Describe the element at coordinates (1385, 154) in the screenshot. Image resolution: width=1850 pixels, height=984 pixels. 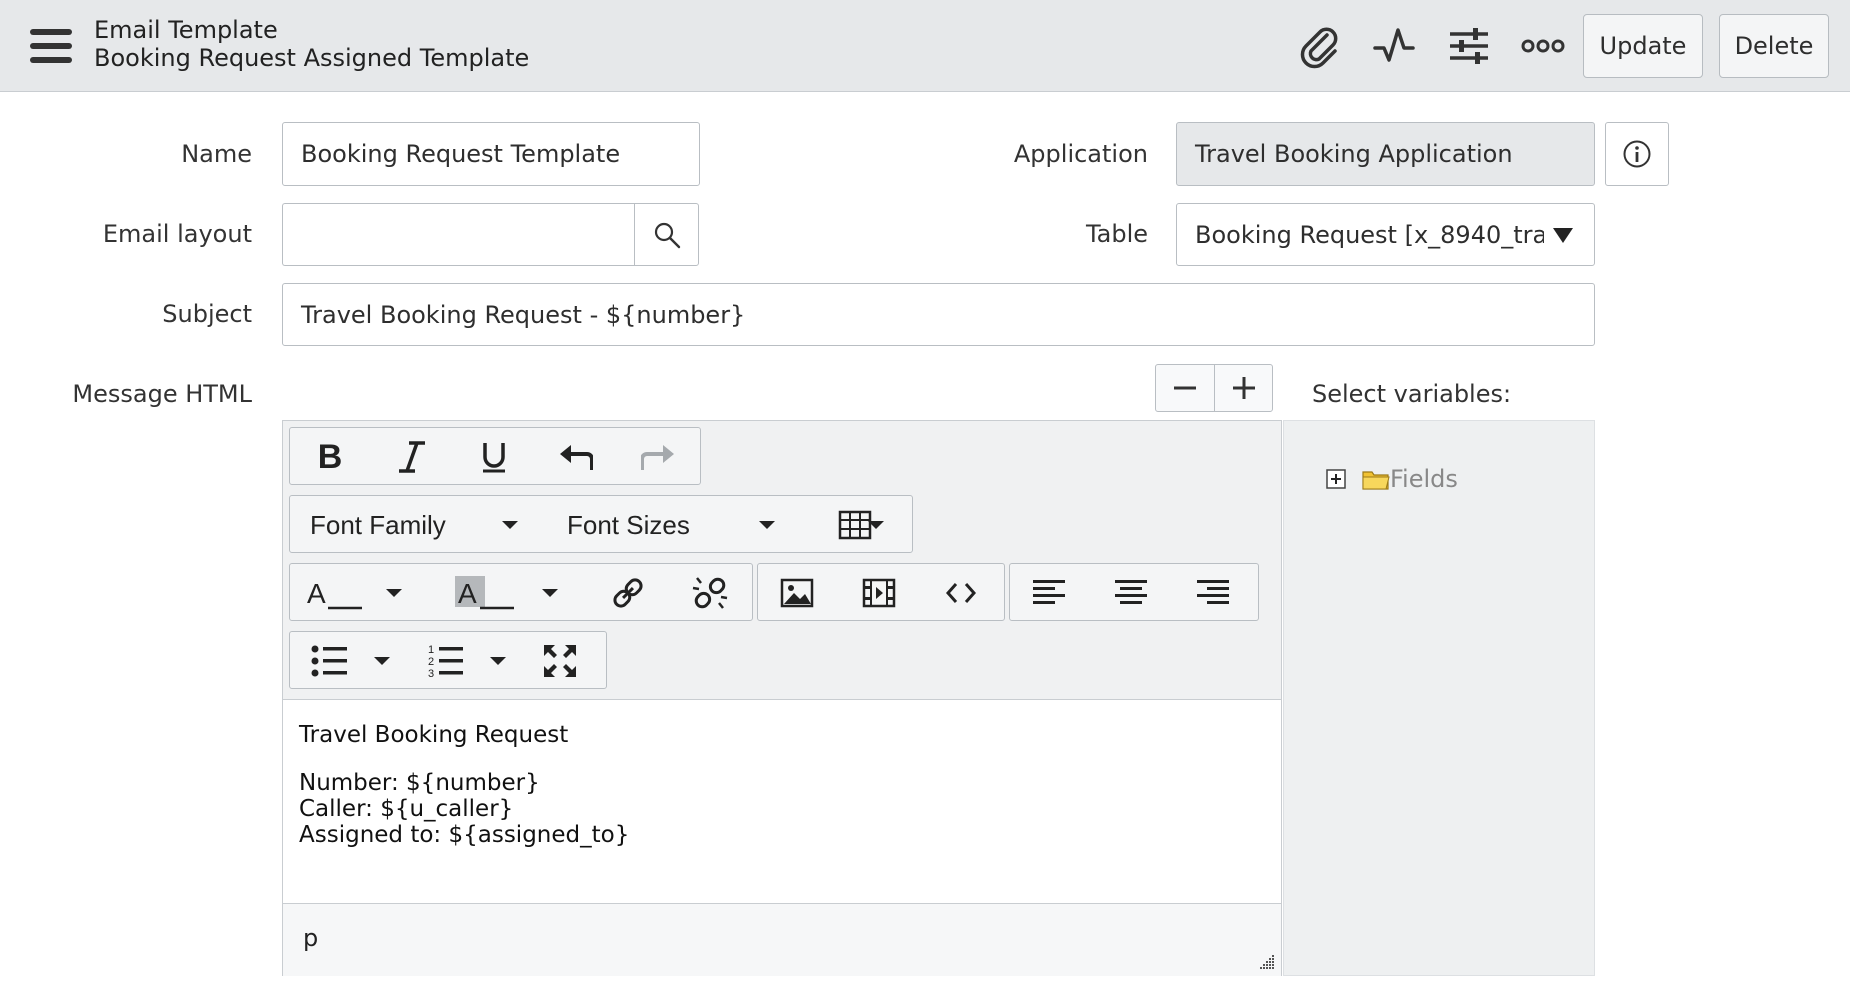
I see `application-field: Travel Booking Application` at that location.